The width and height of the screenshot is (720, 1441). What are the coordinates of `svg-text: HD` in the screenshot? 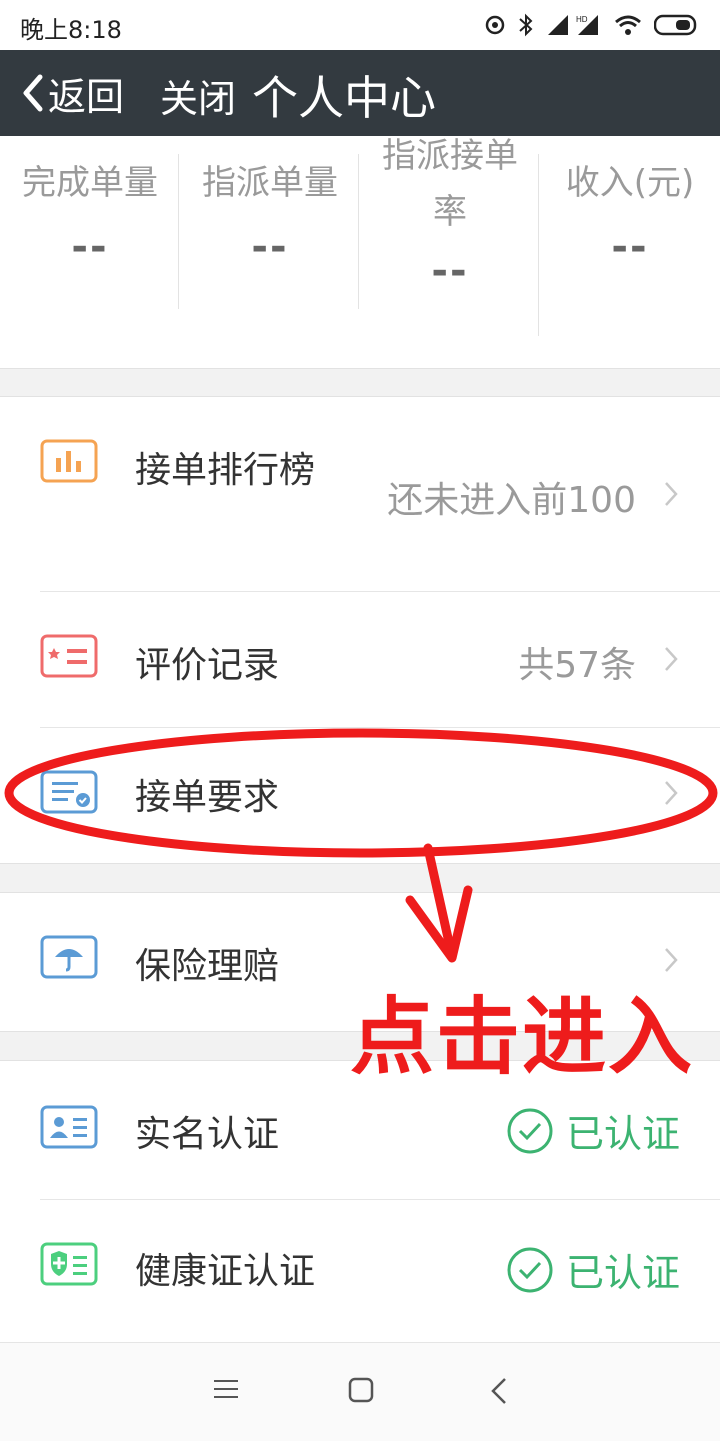 It's located at (582, 19).